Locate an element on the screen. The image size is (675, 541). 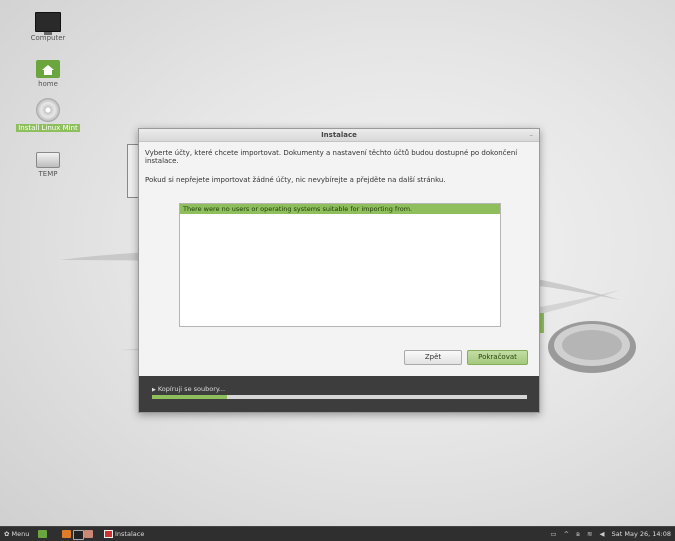
firefox-icon is located at coordinates (66, 534).